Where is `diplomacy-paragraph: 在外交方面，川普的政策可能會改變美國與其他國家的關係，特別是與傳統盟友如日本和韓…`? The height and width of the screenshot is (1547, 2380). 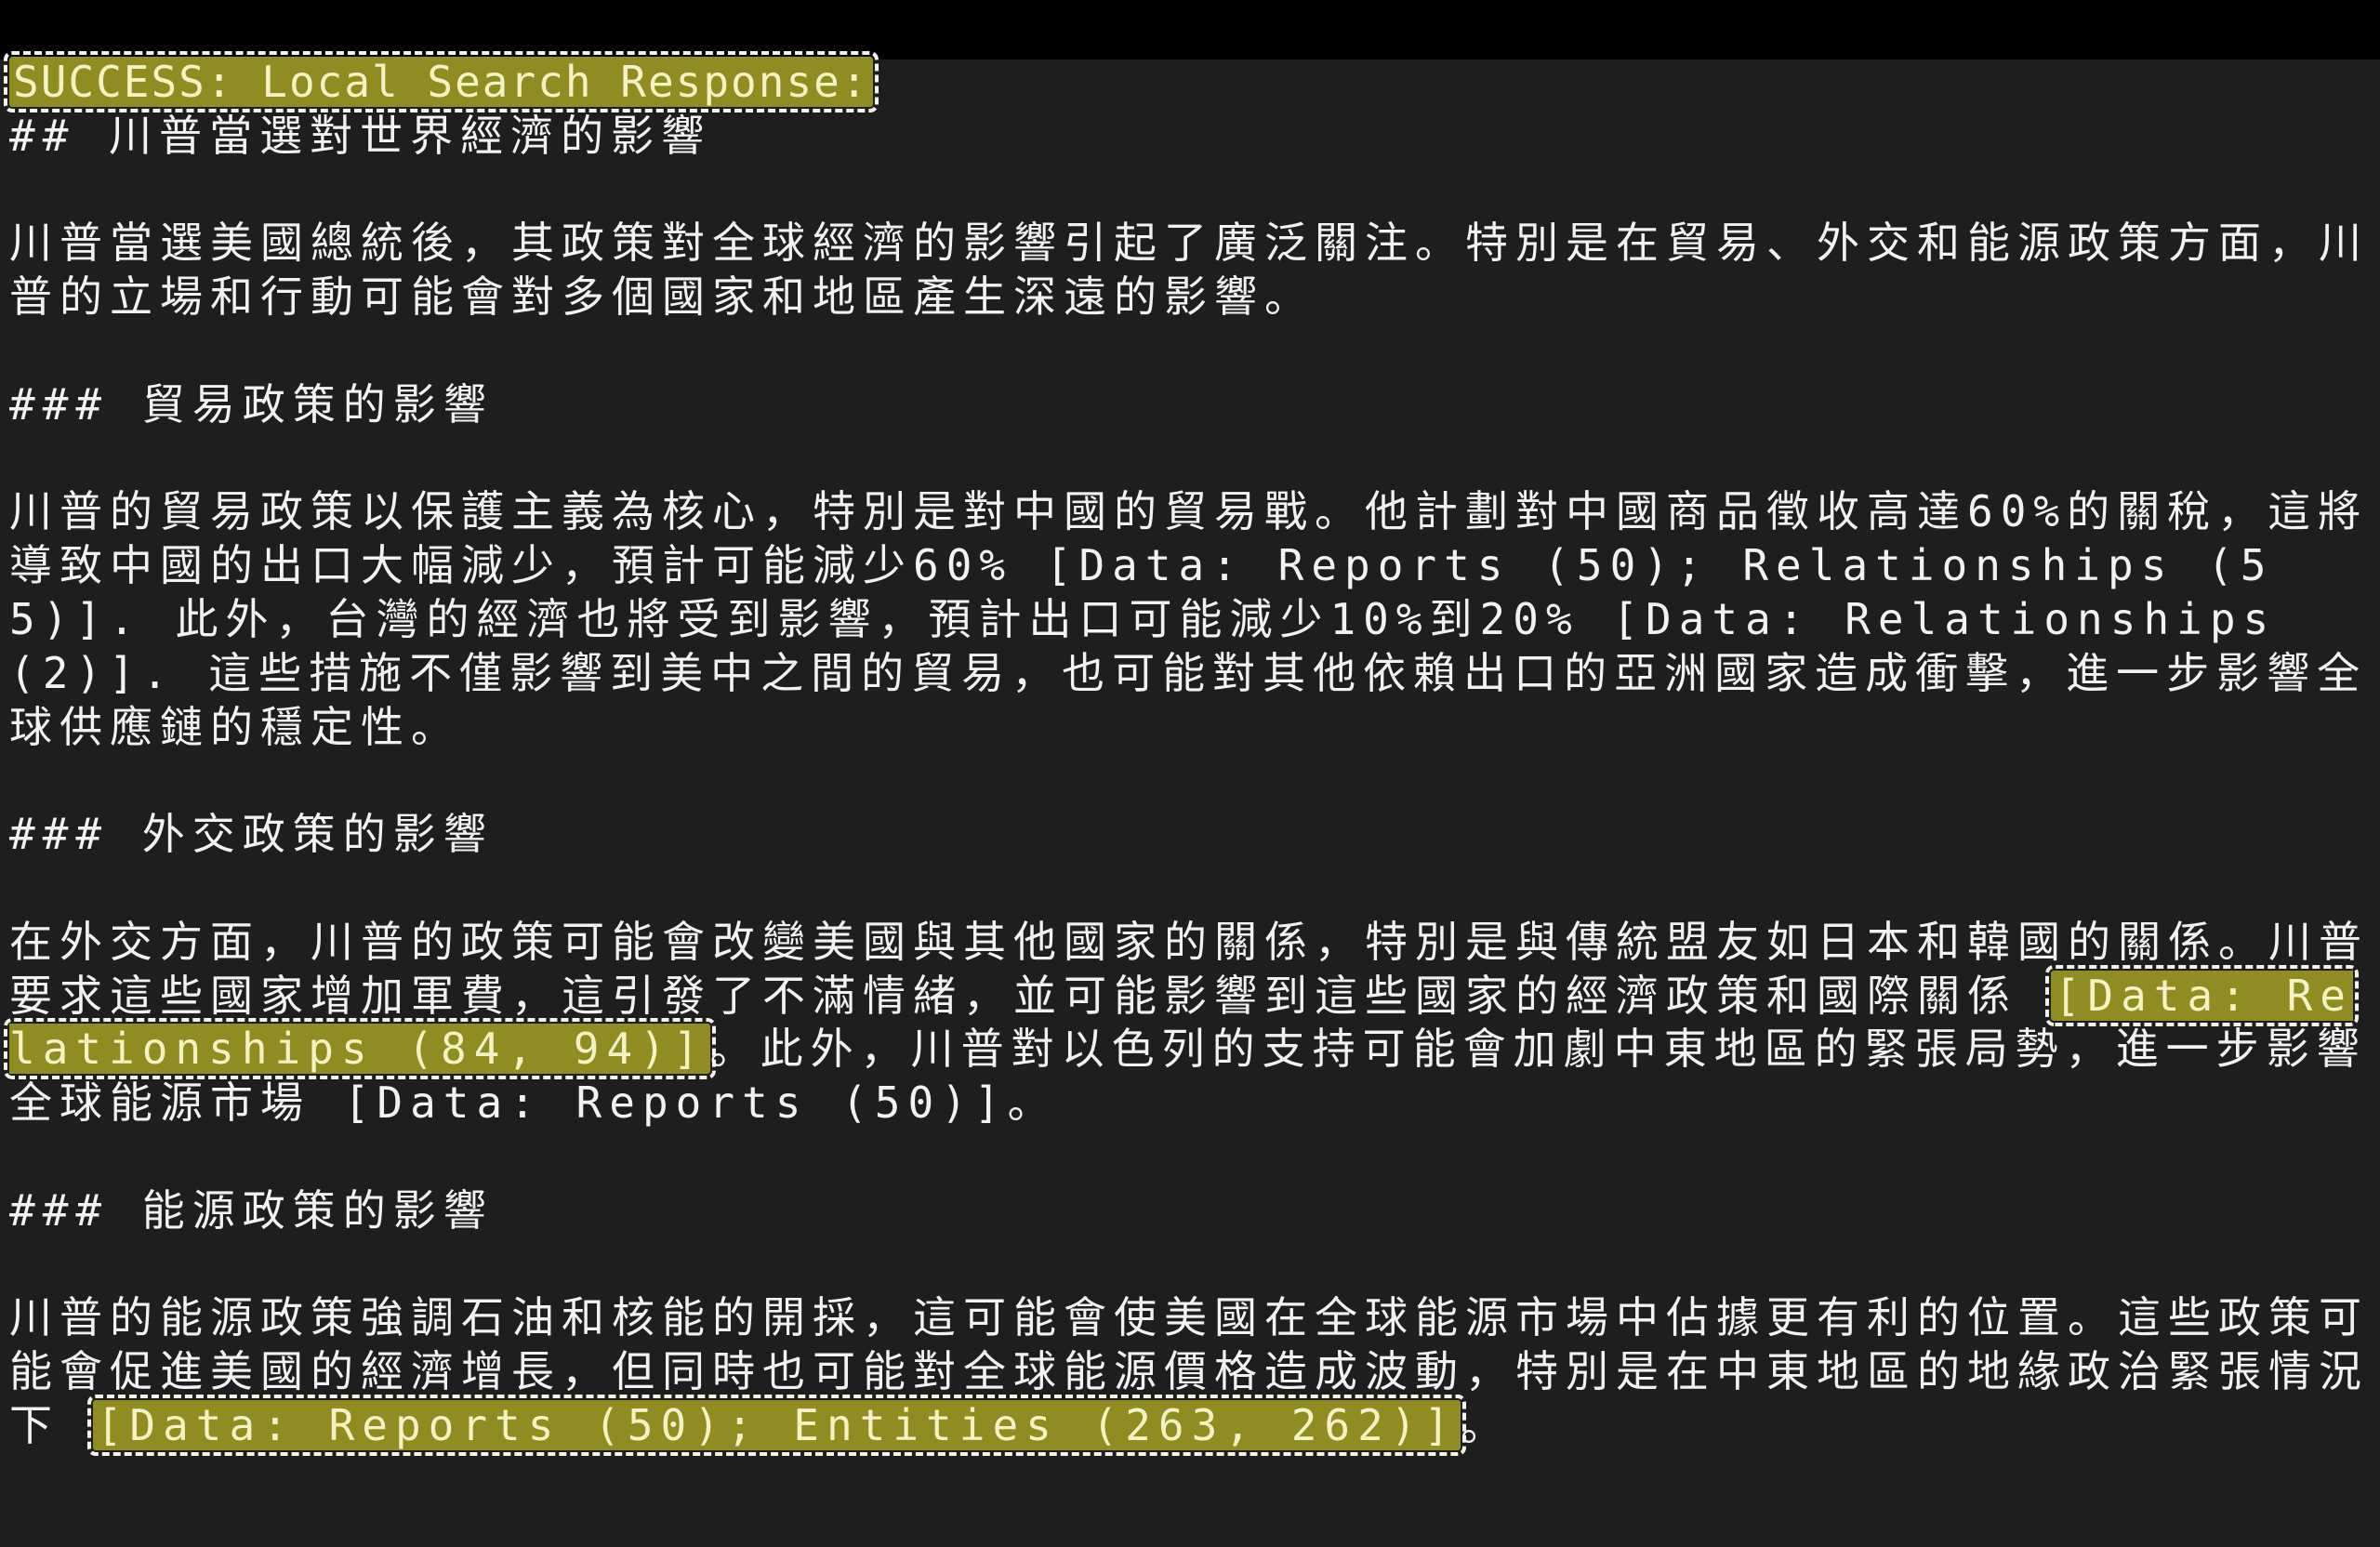 diplomacy-paragraph: 在外交方面，川普的政策可能會改變美國與其他國家的關係，特別是與傳統盟友如日本和韓… is located at coordinates (1187, 1023).